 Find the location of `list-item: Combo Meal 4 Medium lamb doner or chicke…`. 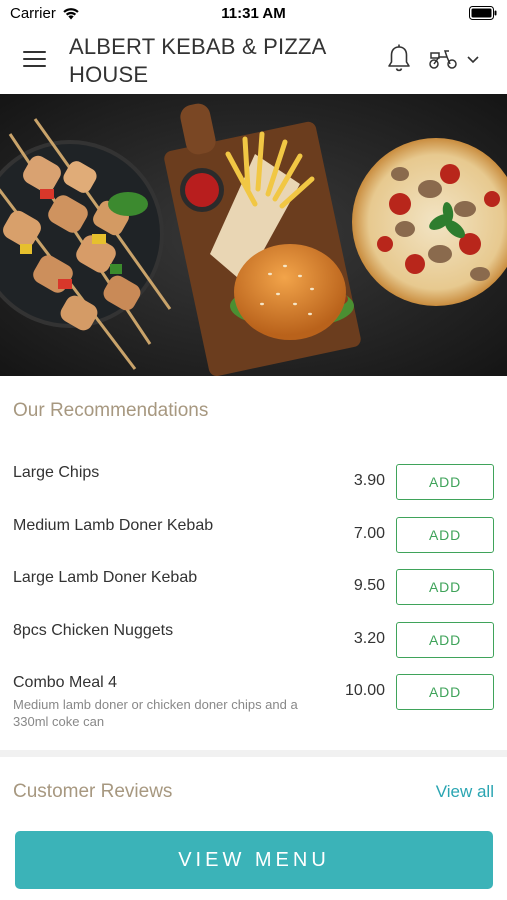

list-item: Combo Meal 4 Medium lamb doner or chicke… is located at coordinates (253, 703).